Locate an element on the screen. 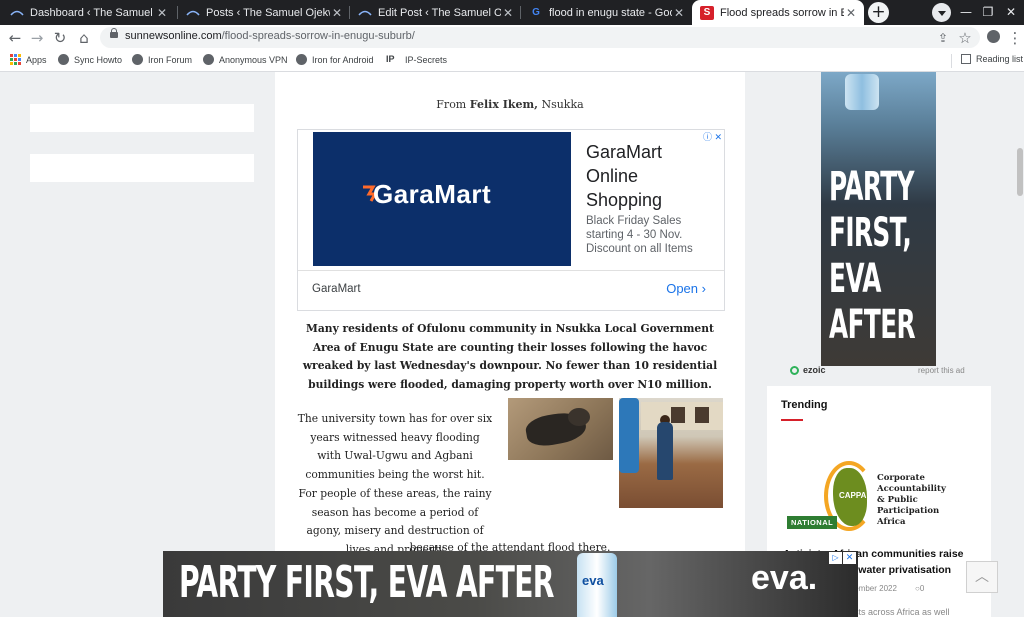  close-window-icon: ✕ is located at coordinates (1011, 12).